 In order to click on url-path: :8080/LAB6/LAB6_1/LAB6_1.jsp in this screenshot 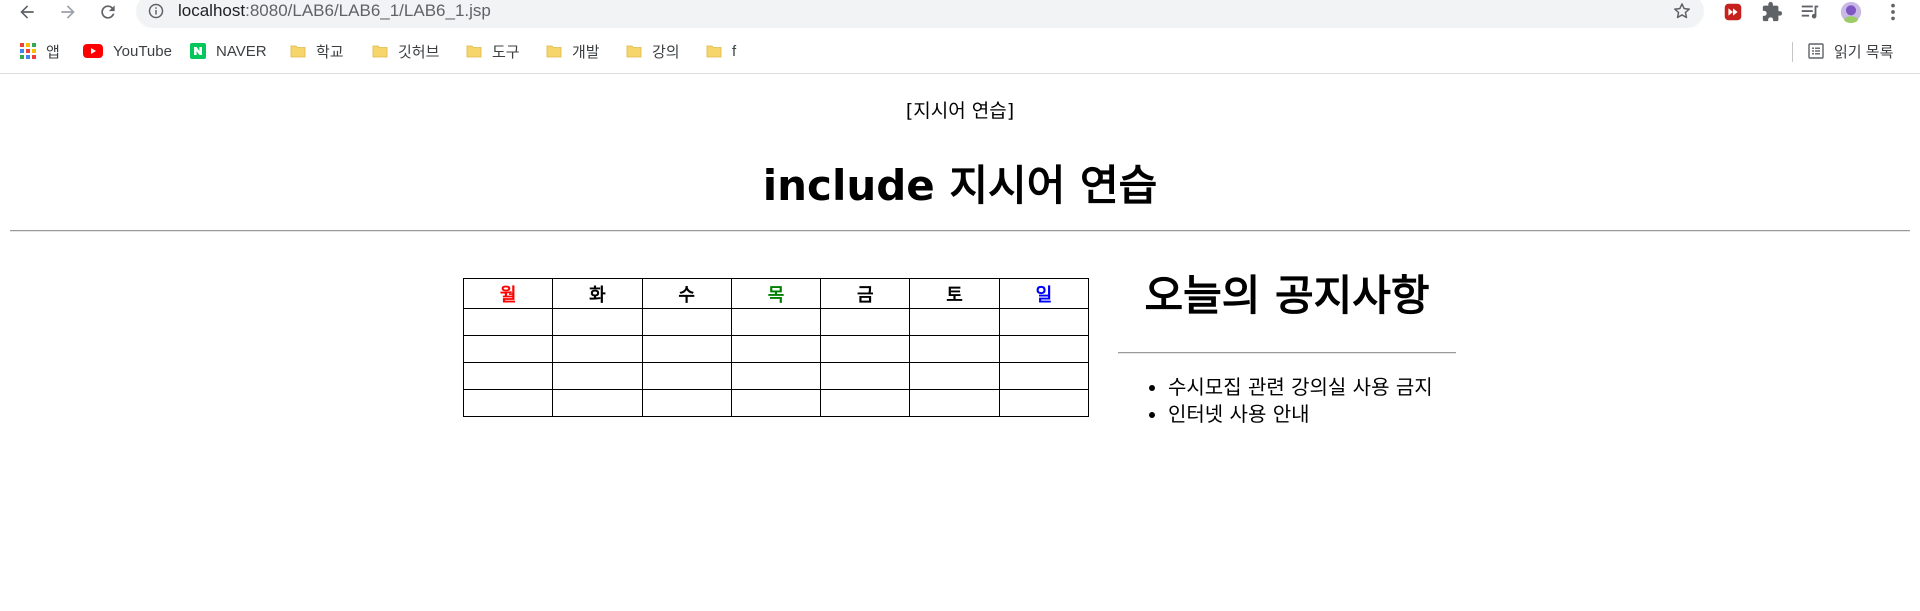, I will do `click(368, 10)`.